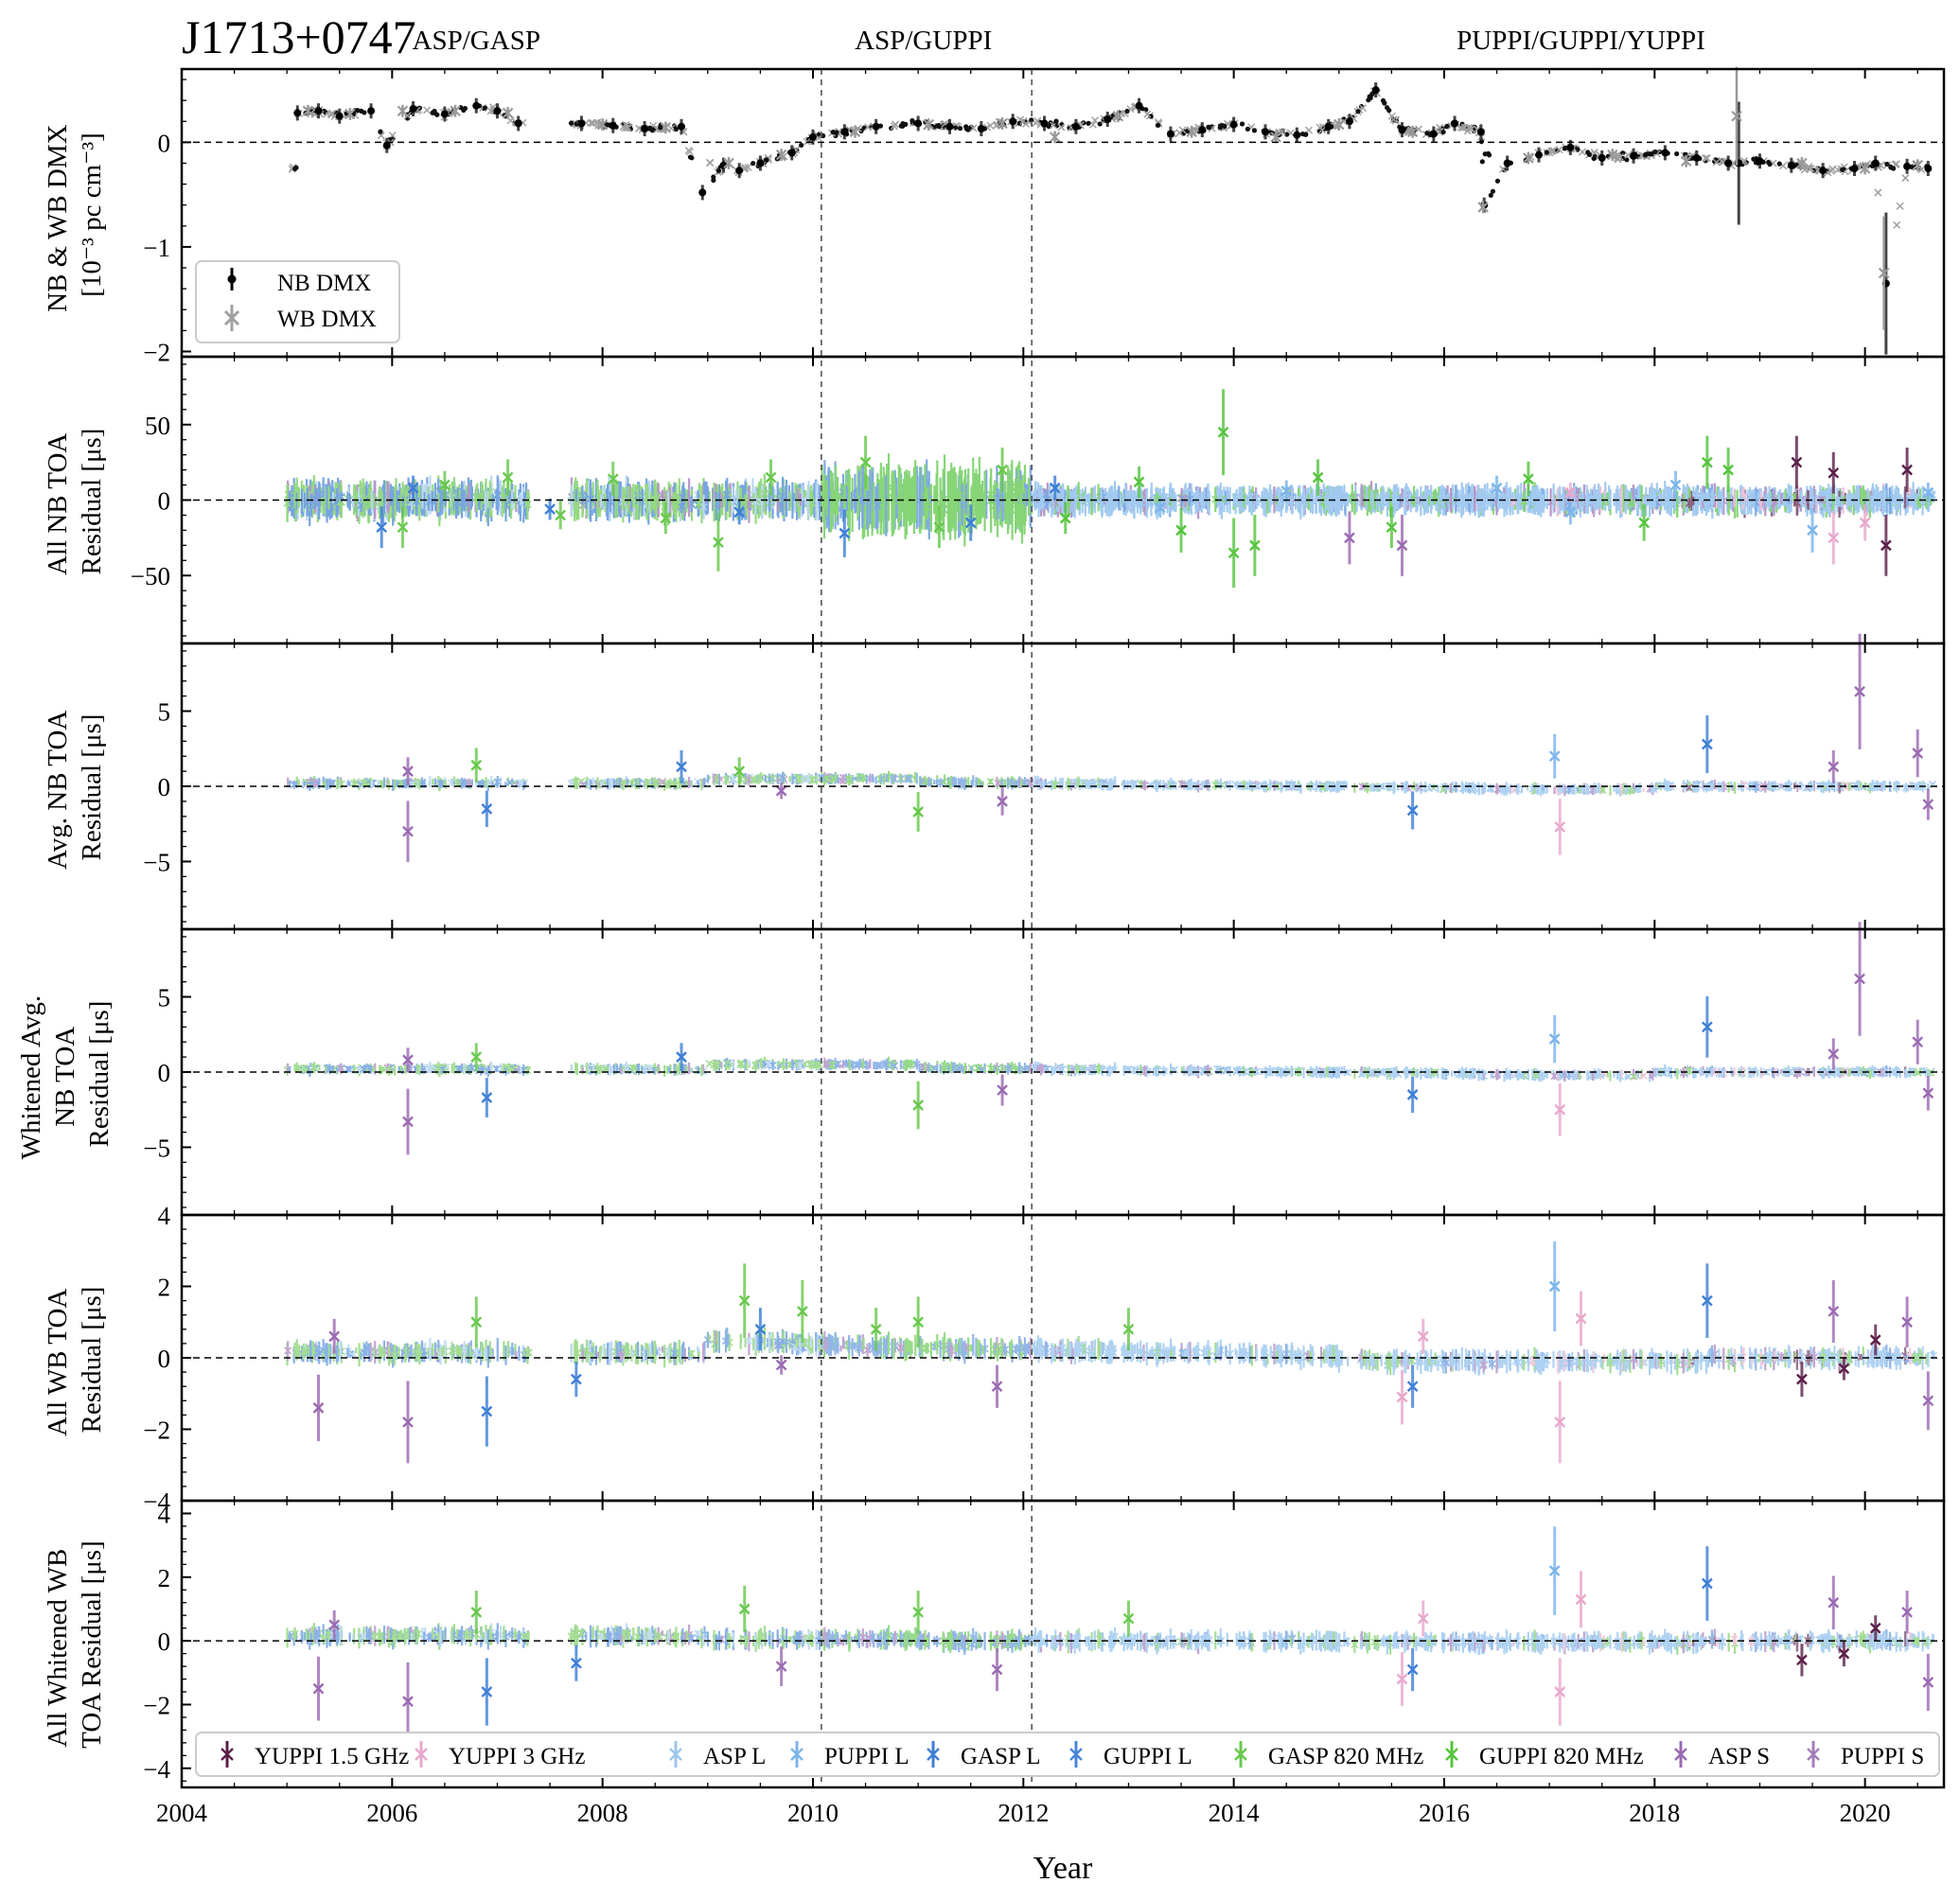 This screenshot has width=1960, height=1900. Describe the element at coordinates (156, 1769) in the screenshot. I see `y-tick-label: −4` at that location.